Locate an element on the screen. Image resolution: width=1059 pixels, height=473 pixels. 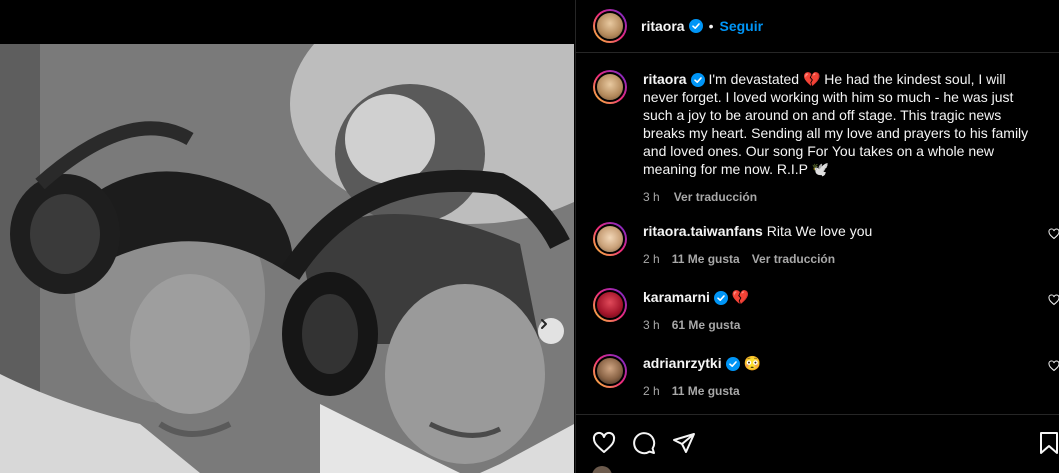
chevron-right-icon is located at coordinates (544, 324).